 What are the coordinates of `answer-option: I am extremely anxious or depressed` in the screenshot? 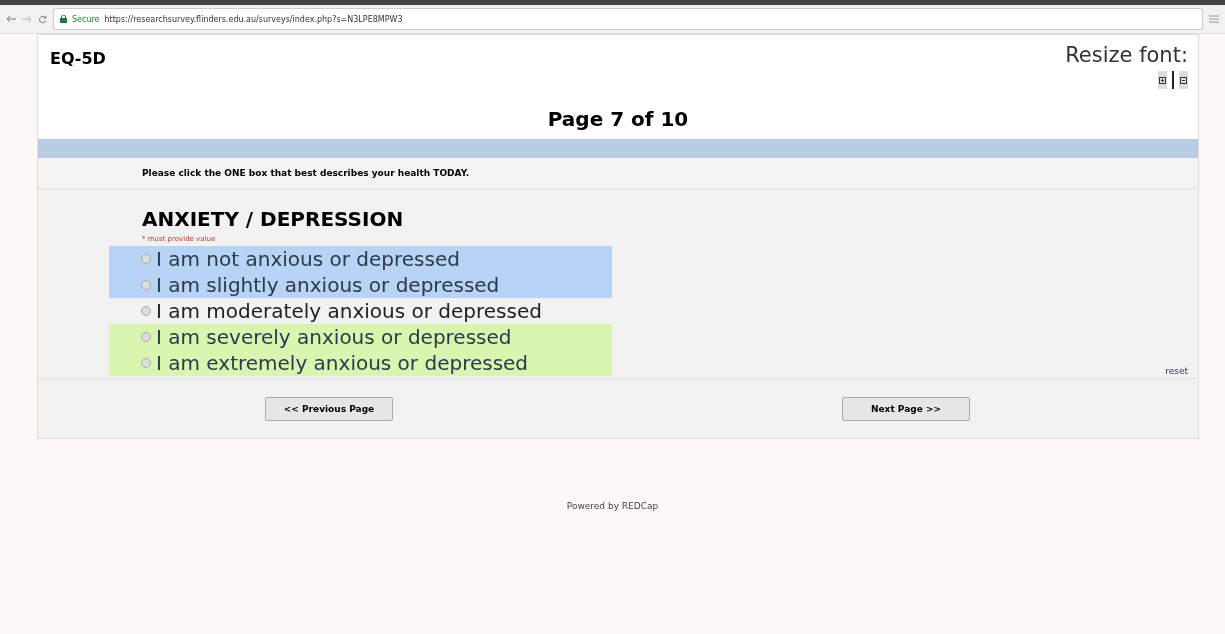 It's located at (360, 363).